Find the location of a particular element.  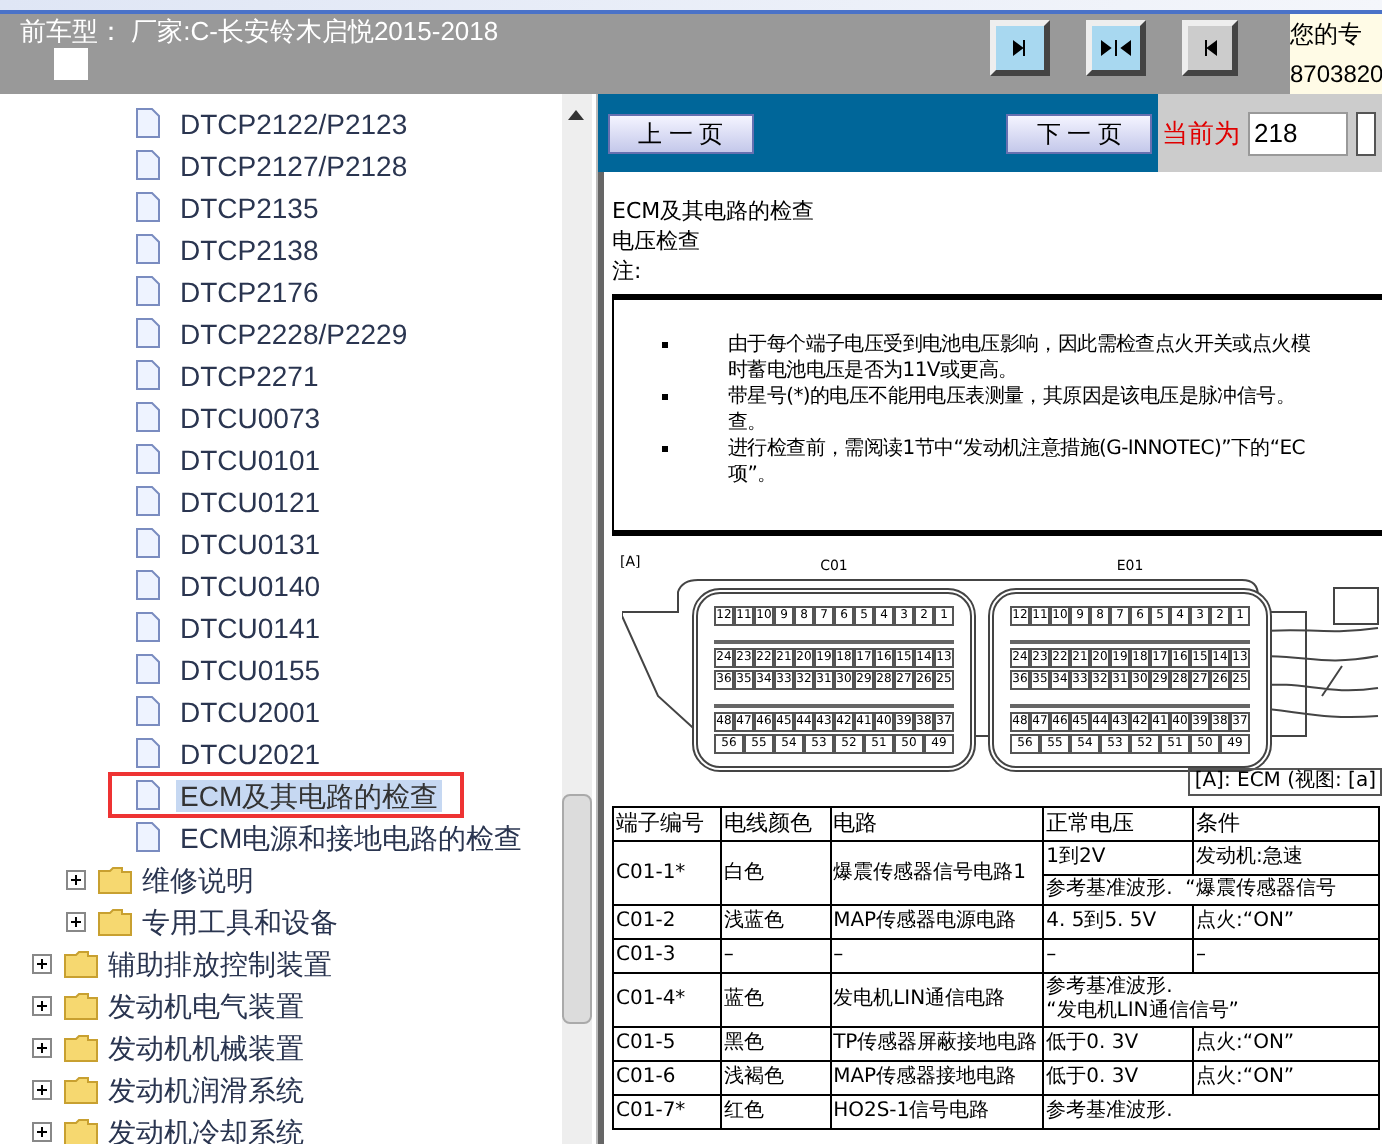

tree-item: DTCU2001 is located at coordinates (250, 711).